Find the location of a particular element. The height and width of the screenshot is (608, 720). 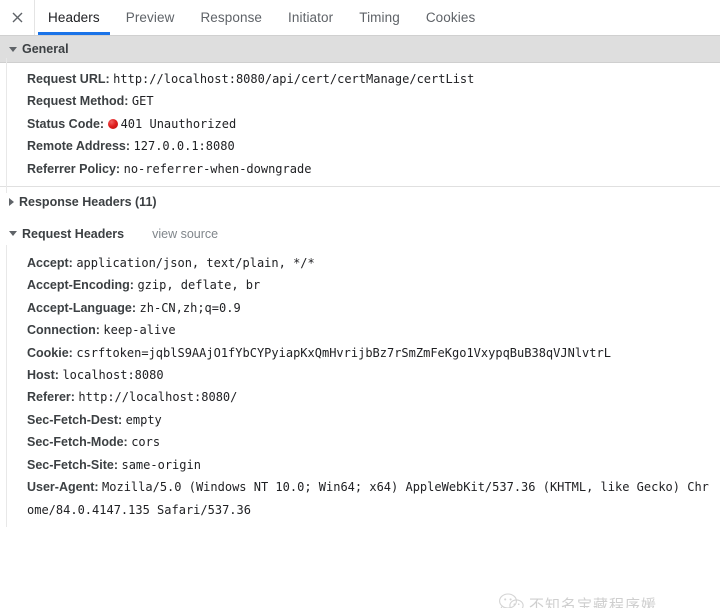

tab-response: Response is located at coordinates (231, 17).